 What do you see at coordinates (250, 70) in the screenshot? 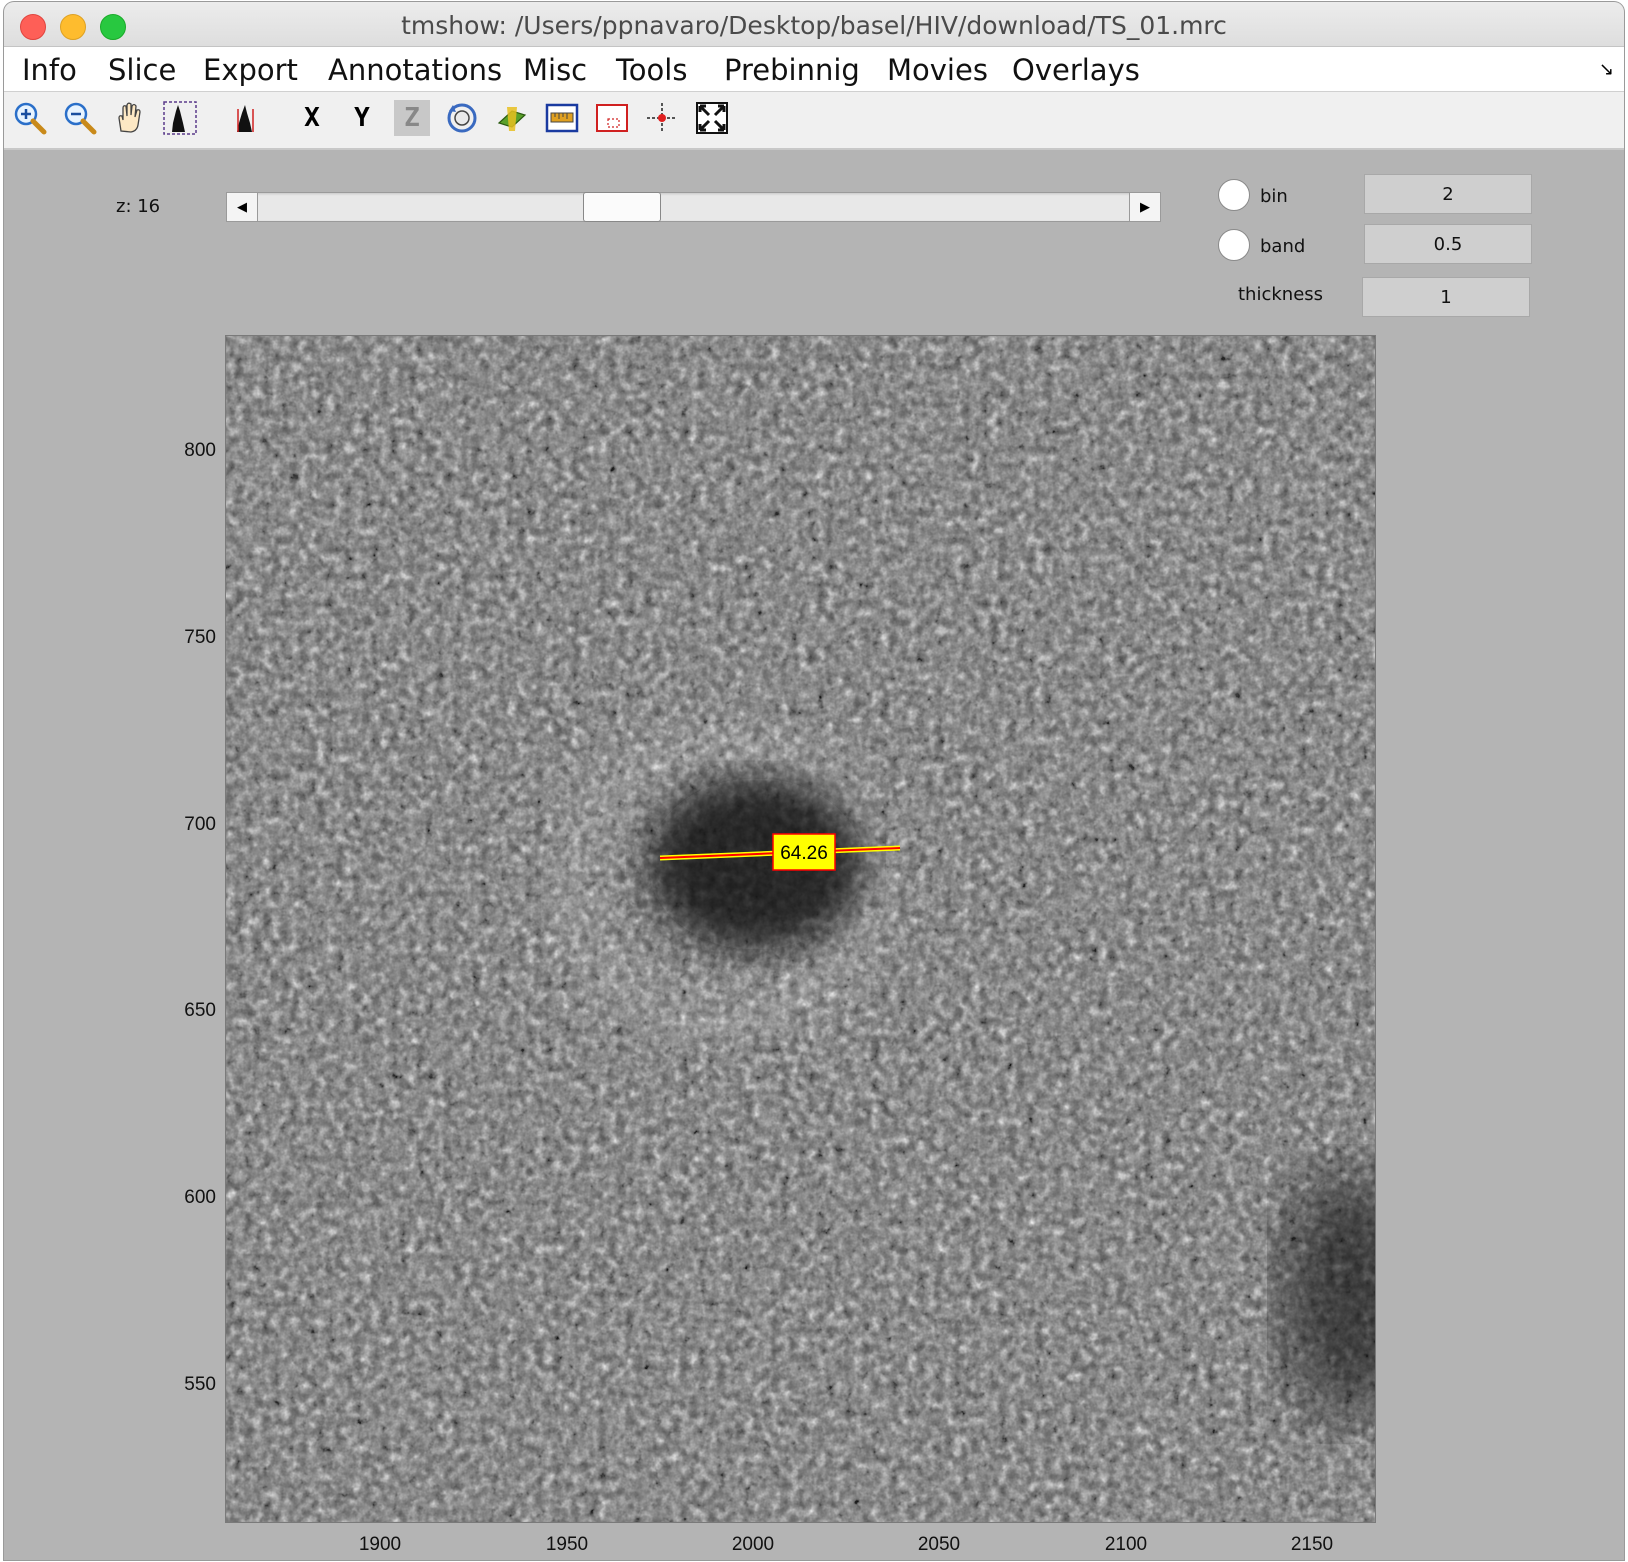
I see `menu-export: Export` at bounding box center [250, 70].